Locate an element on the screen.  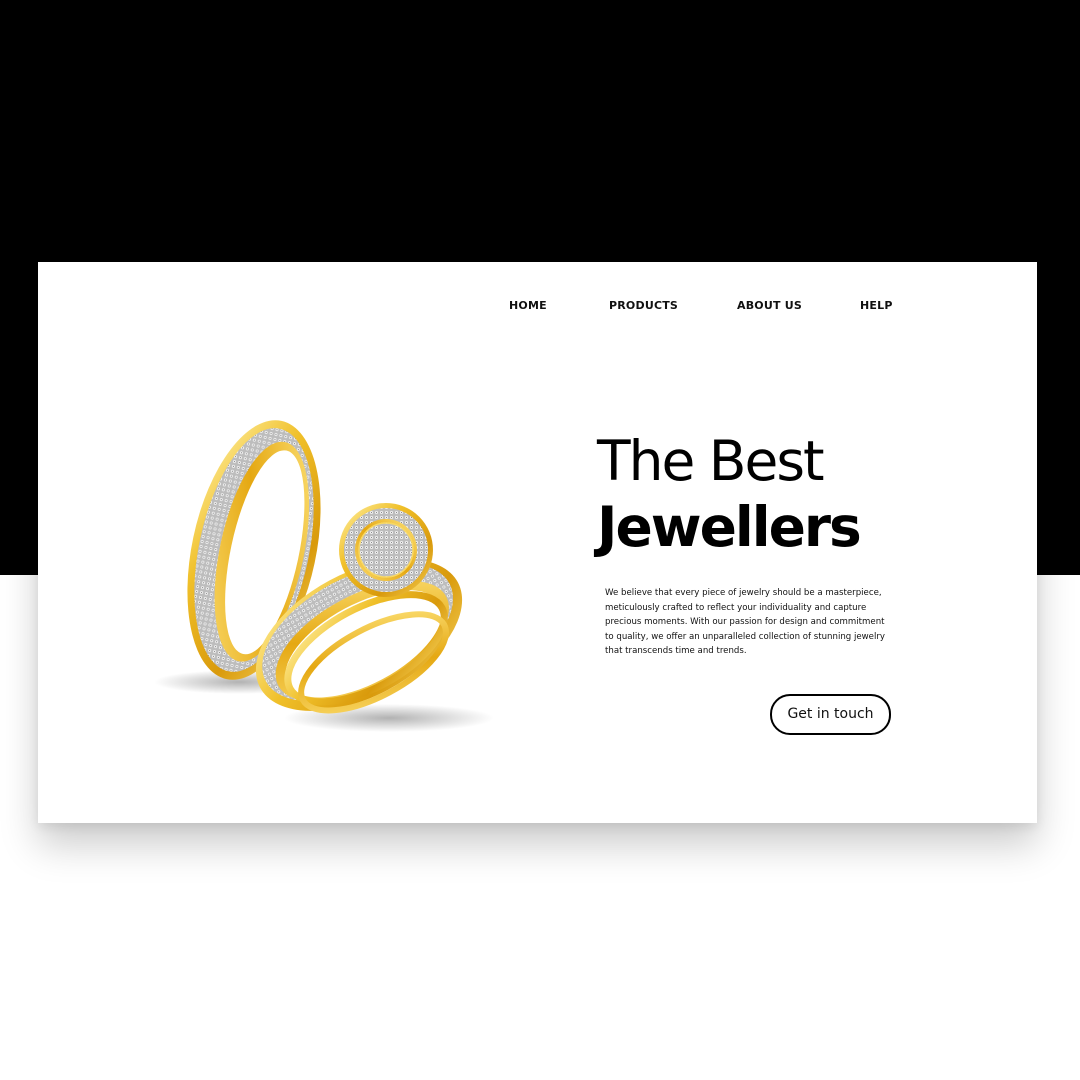
hero-title-line1: The Best is located at coordinates (711, 461).